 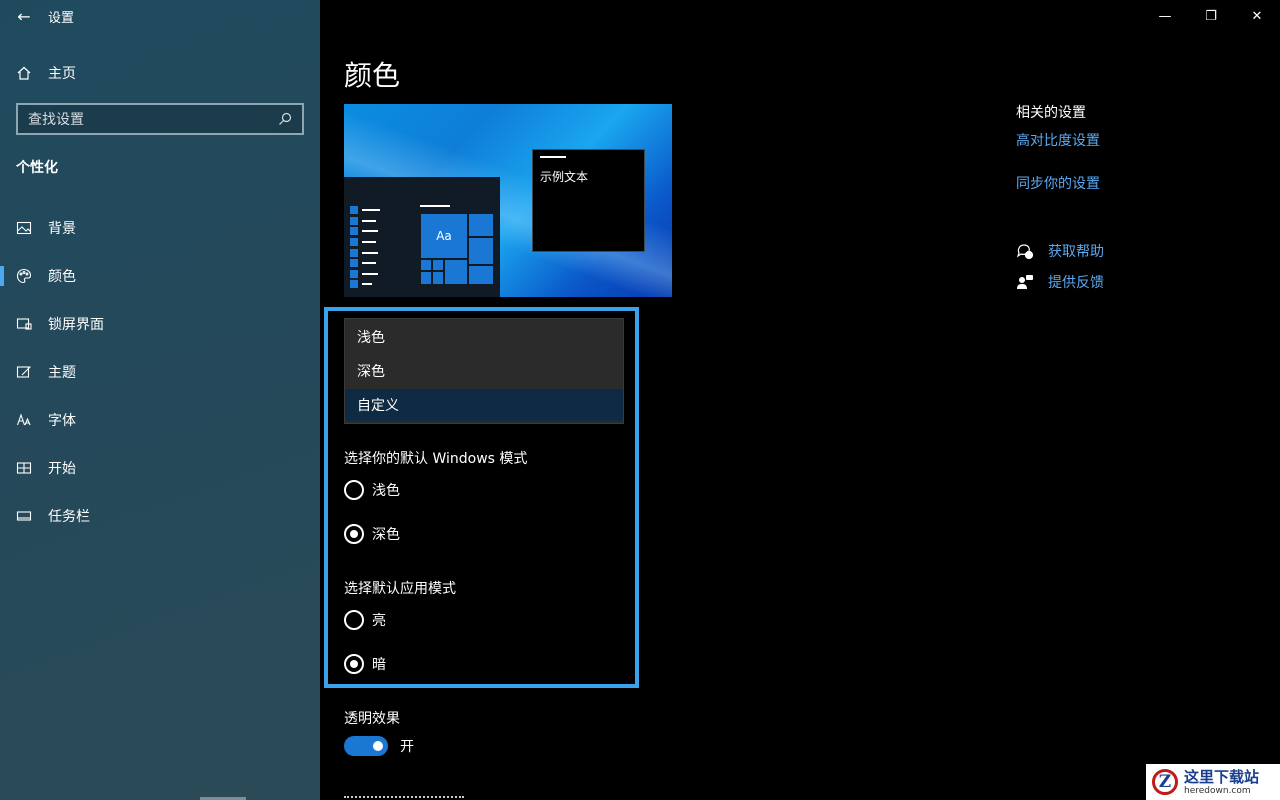 I want to click on watermark-logo-letter: Z, so click(x=1165, y=782).